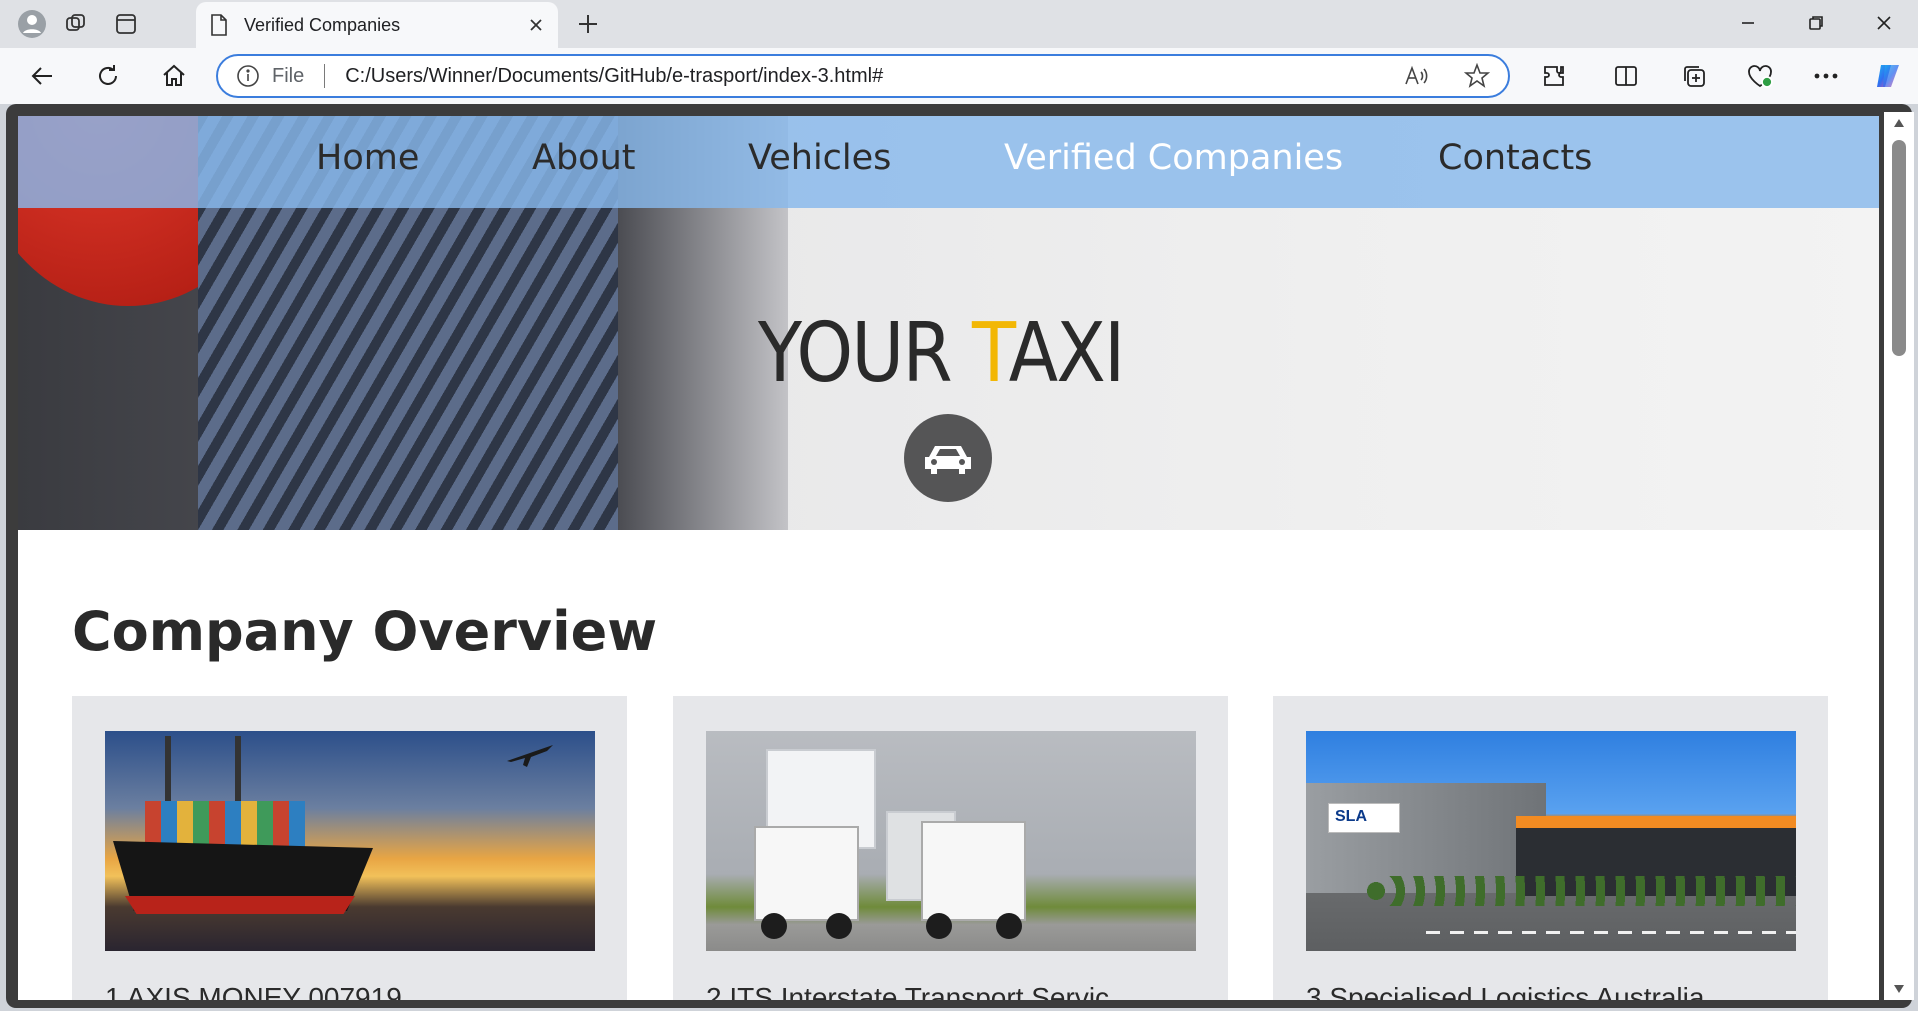 The width and height of the screenshot is (1918, 1011). I want to click on refresh-icon, so click(108, 76).